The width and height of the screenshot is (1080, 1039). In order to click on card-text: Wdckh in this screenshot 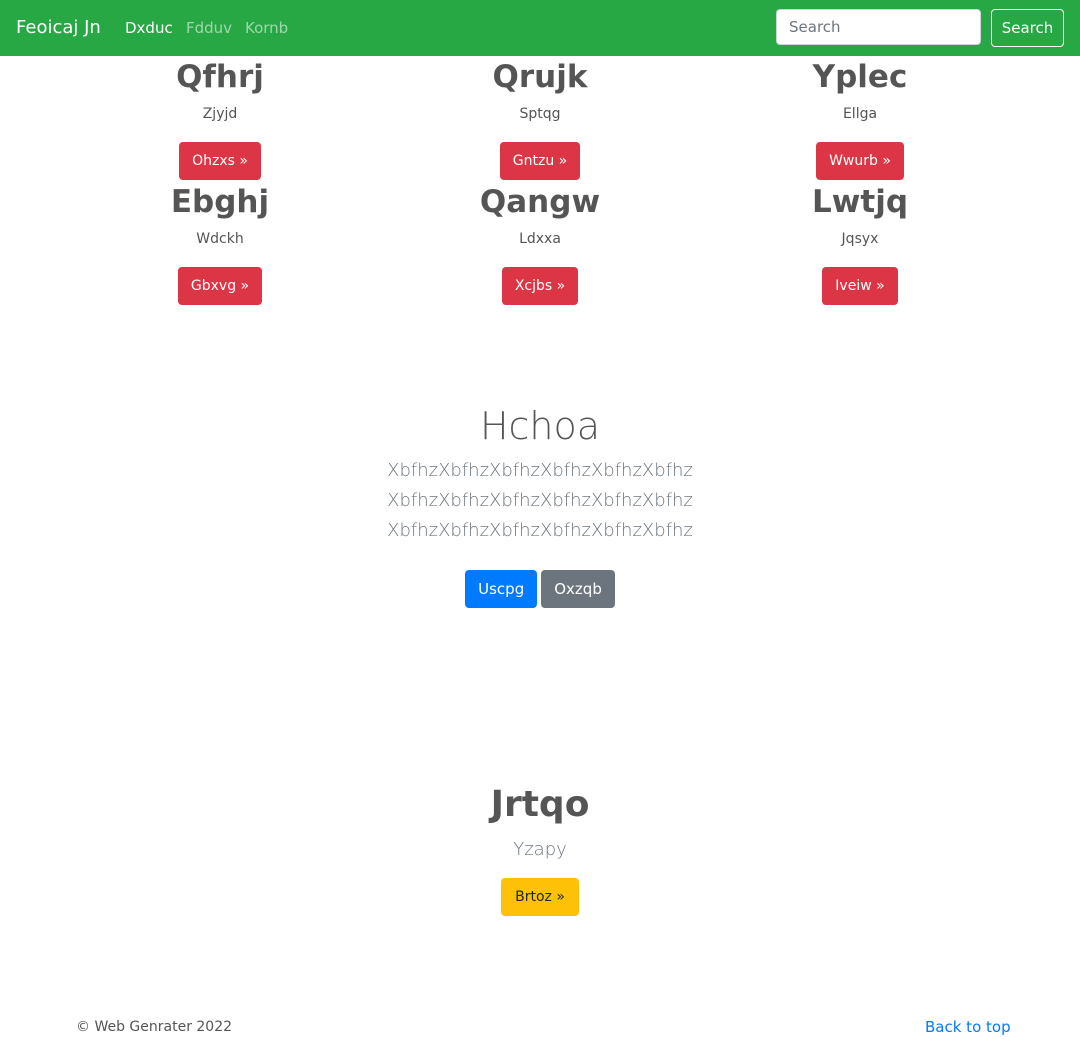, I will do `click(220, 239)`.